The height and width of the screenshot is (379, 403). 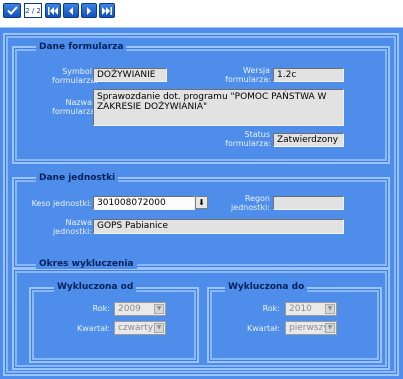 What do you see at coordinates (129, 309) in the screenshot?
I see `from-year-value: 2009` at bounding box center [129, 309].